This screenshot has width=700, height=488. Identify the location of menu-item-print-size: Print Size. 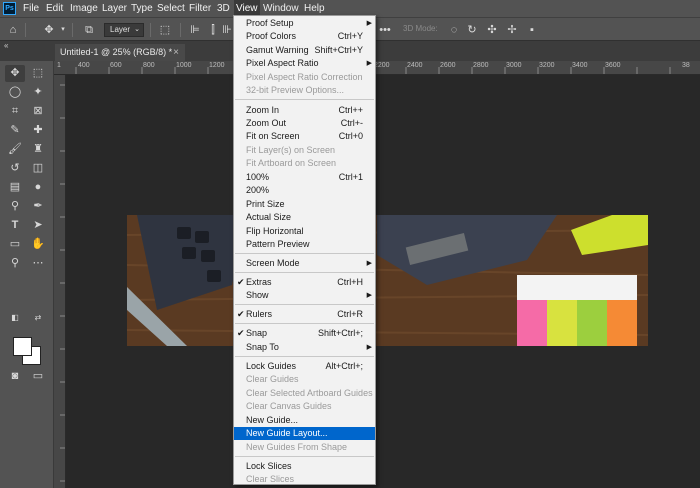
(304, 204).